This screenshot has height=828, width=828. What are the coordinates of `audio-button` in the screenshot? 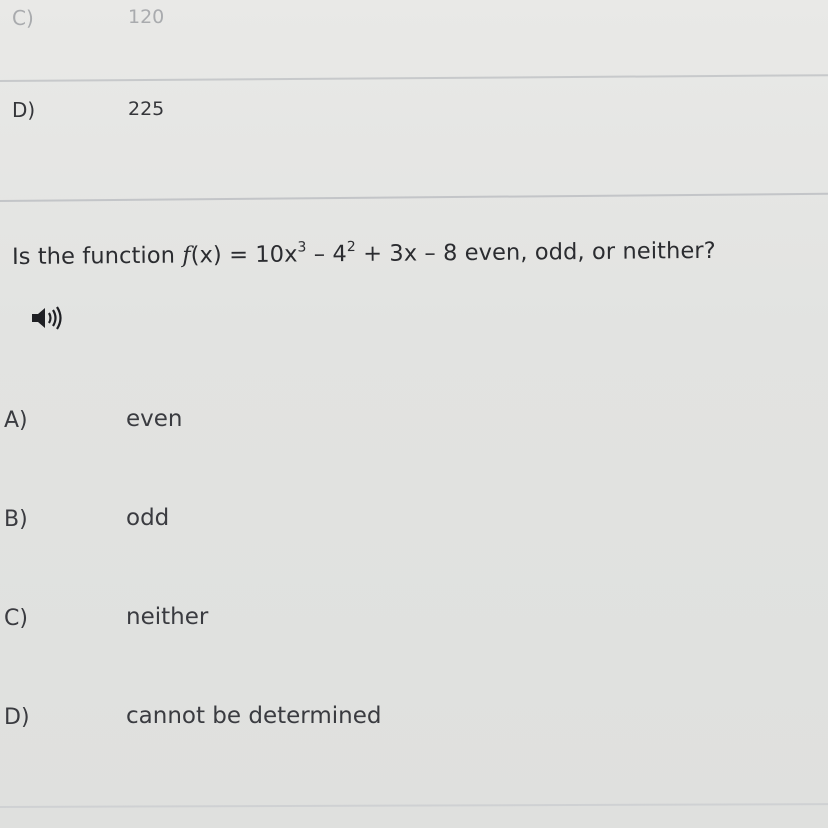 It's located at (48, 318).